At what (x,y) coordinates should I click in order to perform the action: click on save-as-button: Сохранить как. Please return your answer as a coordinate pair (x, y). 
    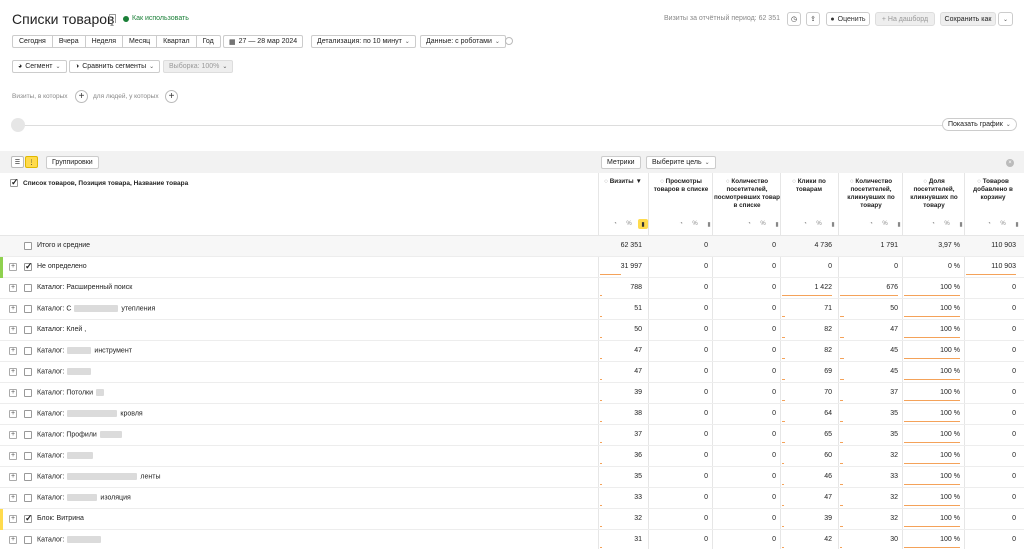
    Looking at the image, I should click on (968, 19).